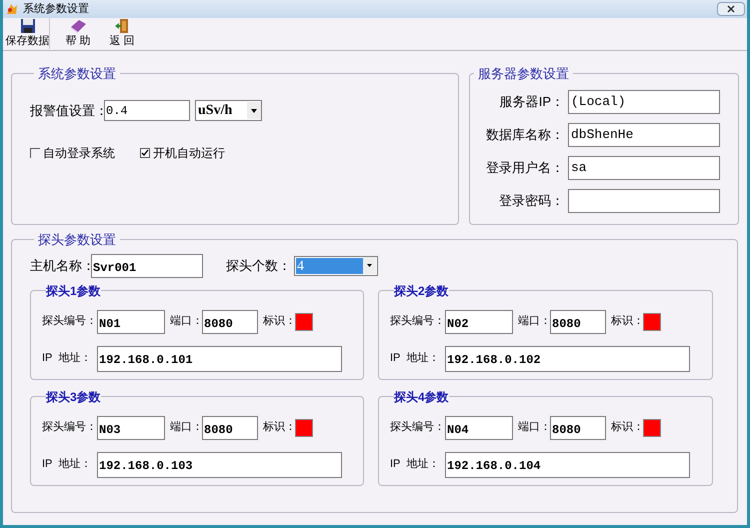 The image size is (750, 528). Describe the element at coordinates (228, 110) in the screenshot. I see `unit-dropdown: uSv/h` at that location.